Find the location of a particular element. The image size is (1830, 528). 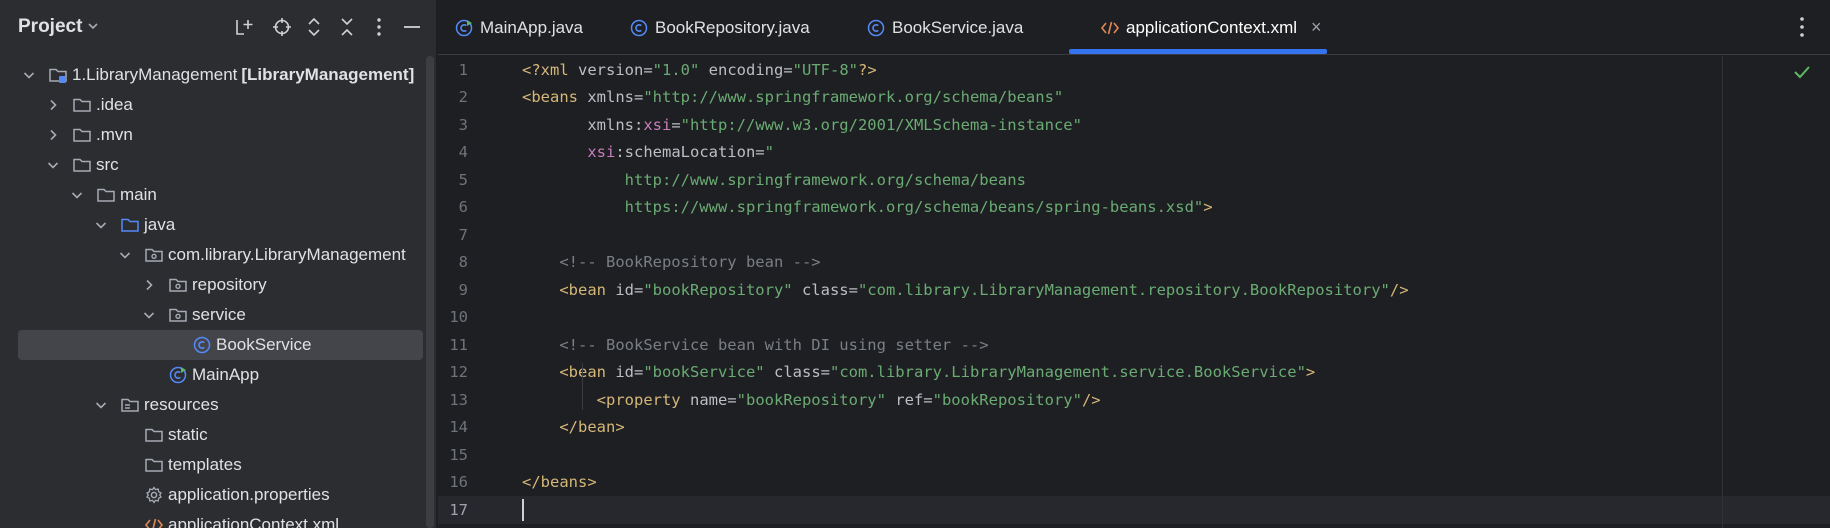

code-token: ref= is located at coordinates (909, 399).